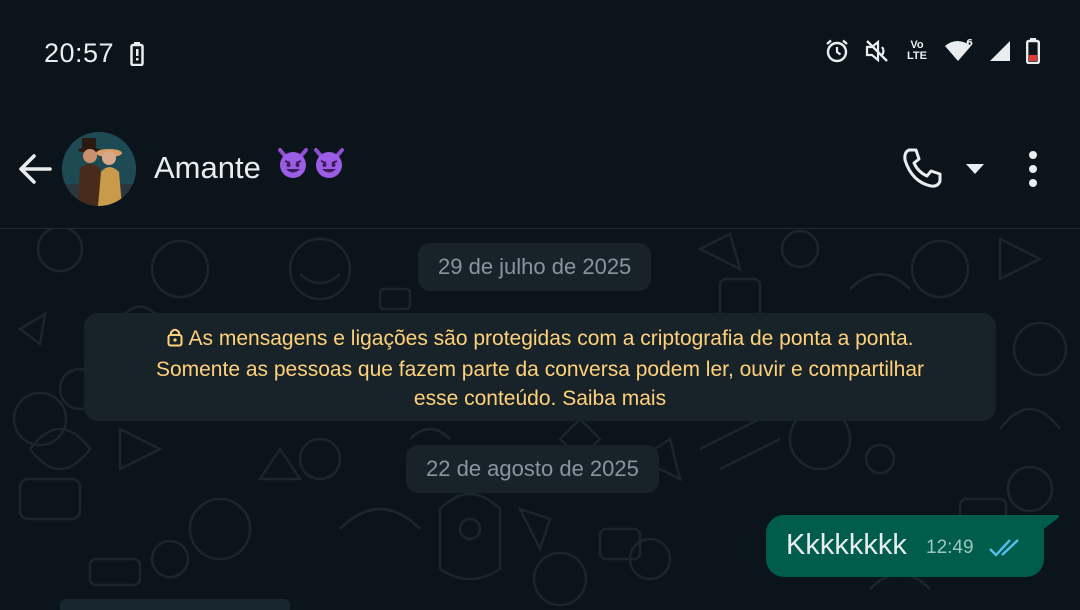  Describe the element at coordinates (1033, 171) in the screenshot. I see `more-vert-icon` at that location.